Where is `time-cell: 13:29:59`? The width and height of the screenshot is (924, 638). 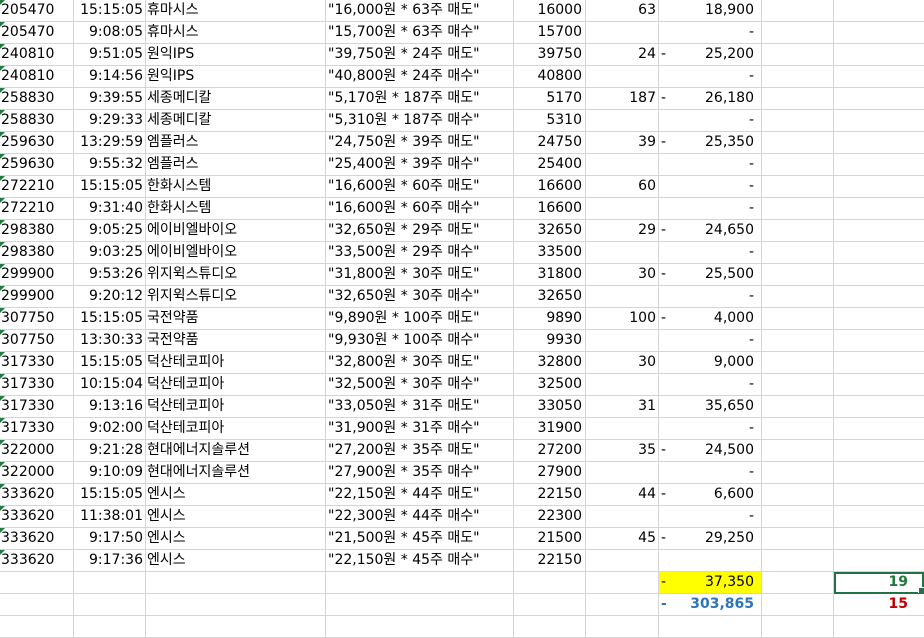 time-cell: 13:29:59 is located at coordinates (110, 143).